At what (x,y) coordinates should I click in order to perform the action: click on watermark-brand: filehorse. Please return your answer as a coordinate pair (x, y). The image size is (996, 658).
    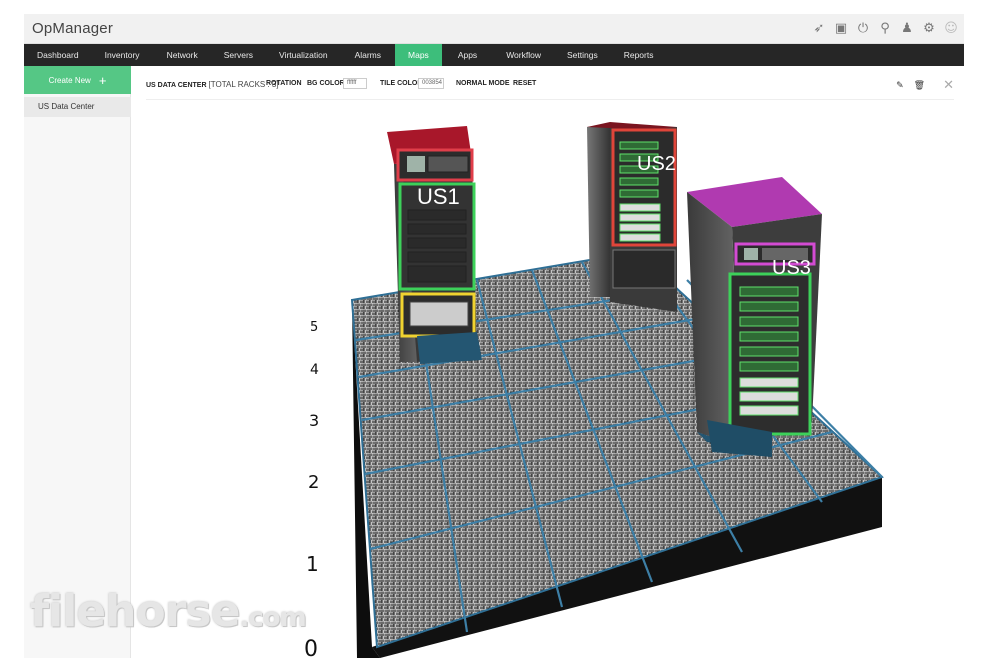
    Looking at the image, I should click on (135, 611).